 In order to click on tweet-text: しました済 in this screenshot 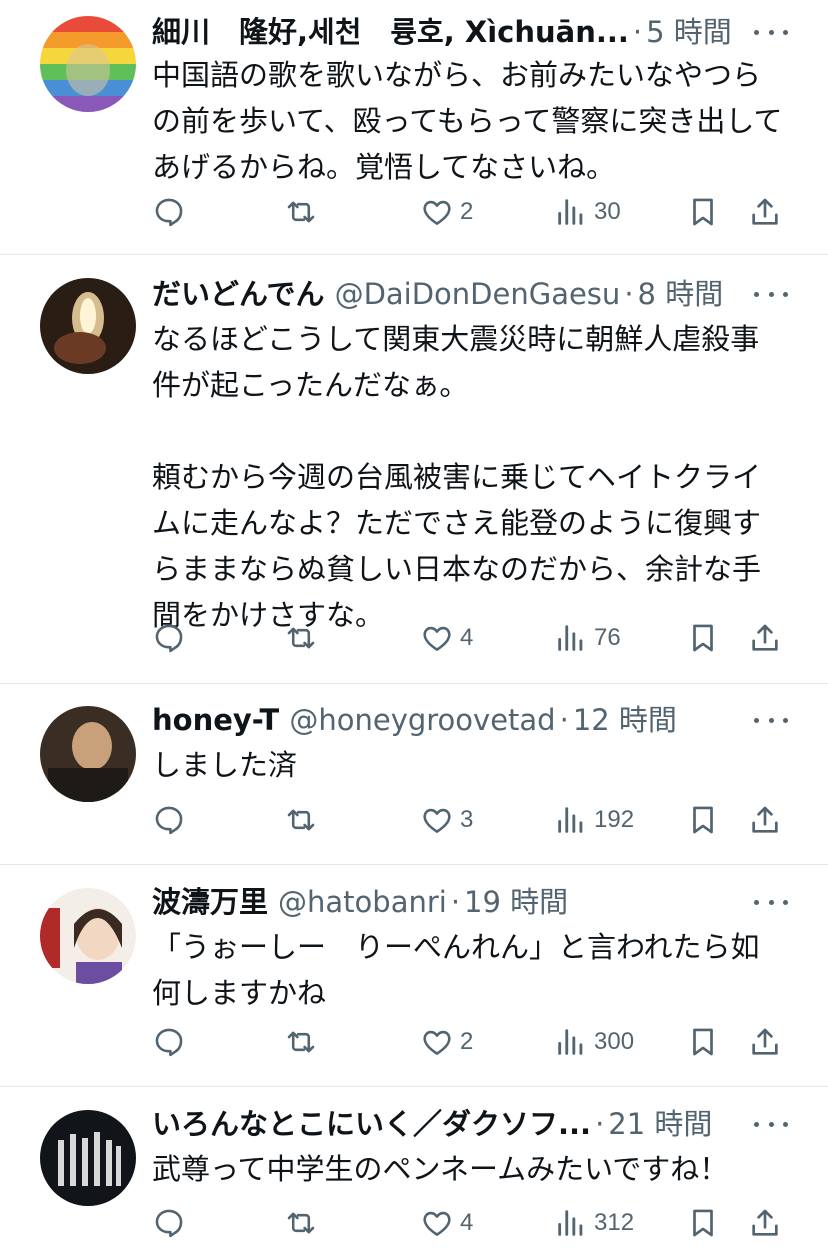, I will do `click(225, 765)`.